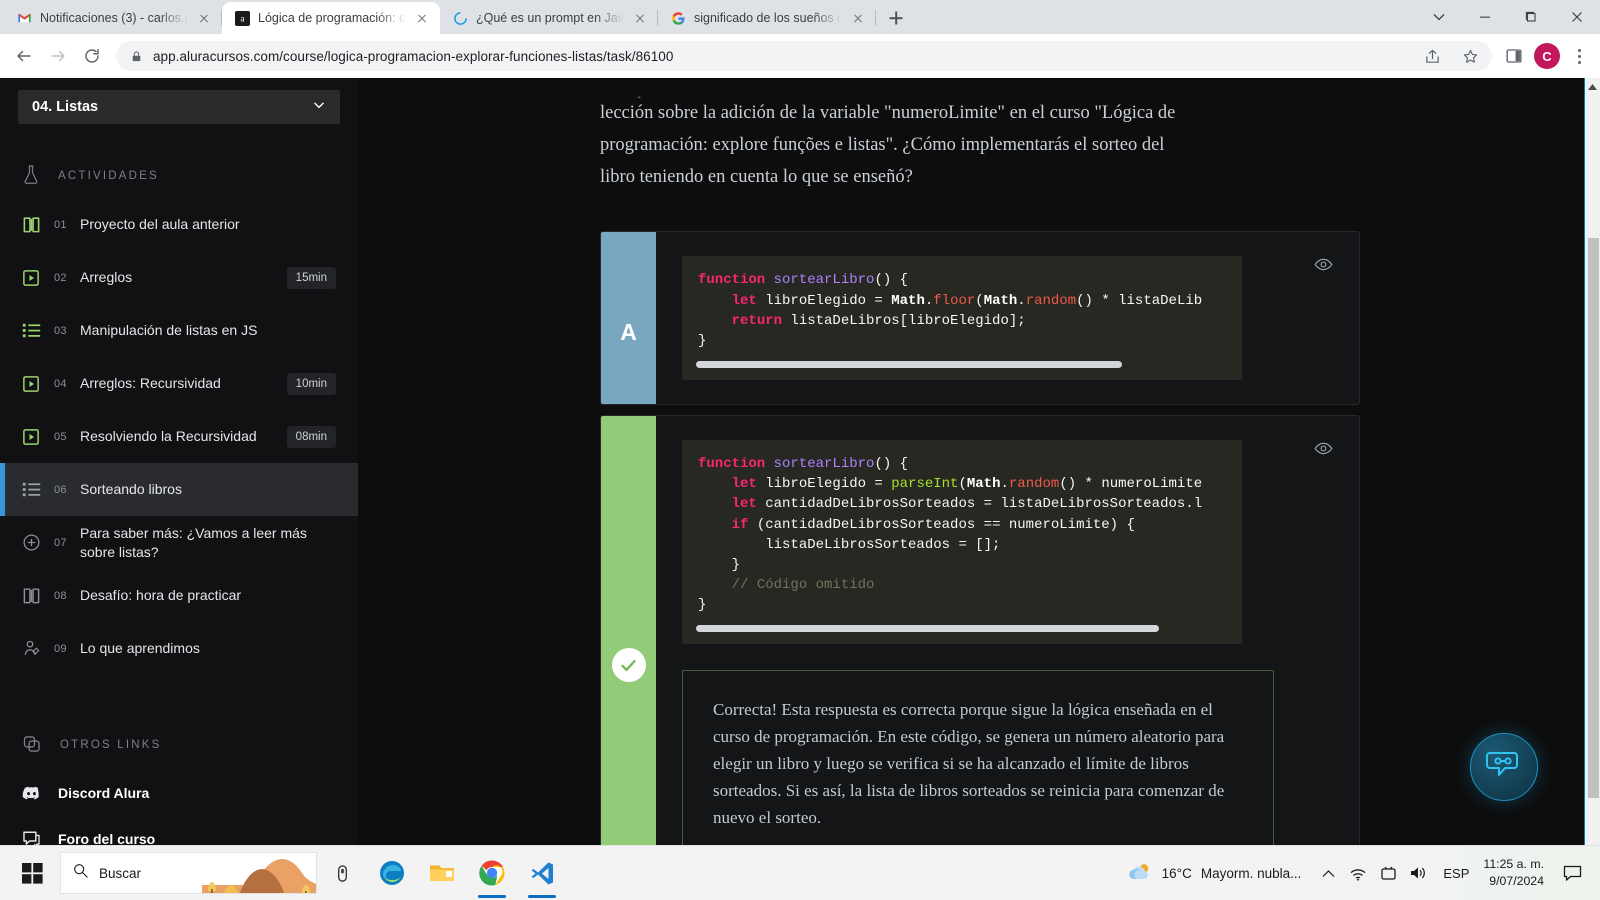 The height and width of the screenshot is (900, 1600). I want to click on browser-tab-3: significado de los sueños con flo, so click(767, 18).